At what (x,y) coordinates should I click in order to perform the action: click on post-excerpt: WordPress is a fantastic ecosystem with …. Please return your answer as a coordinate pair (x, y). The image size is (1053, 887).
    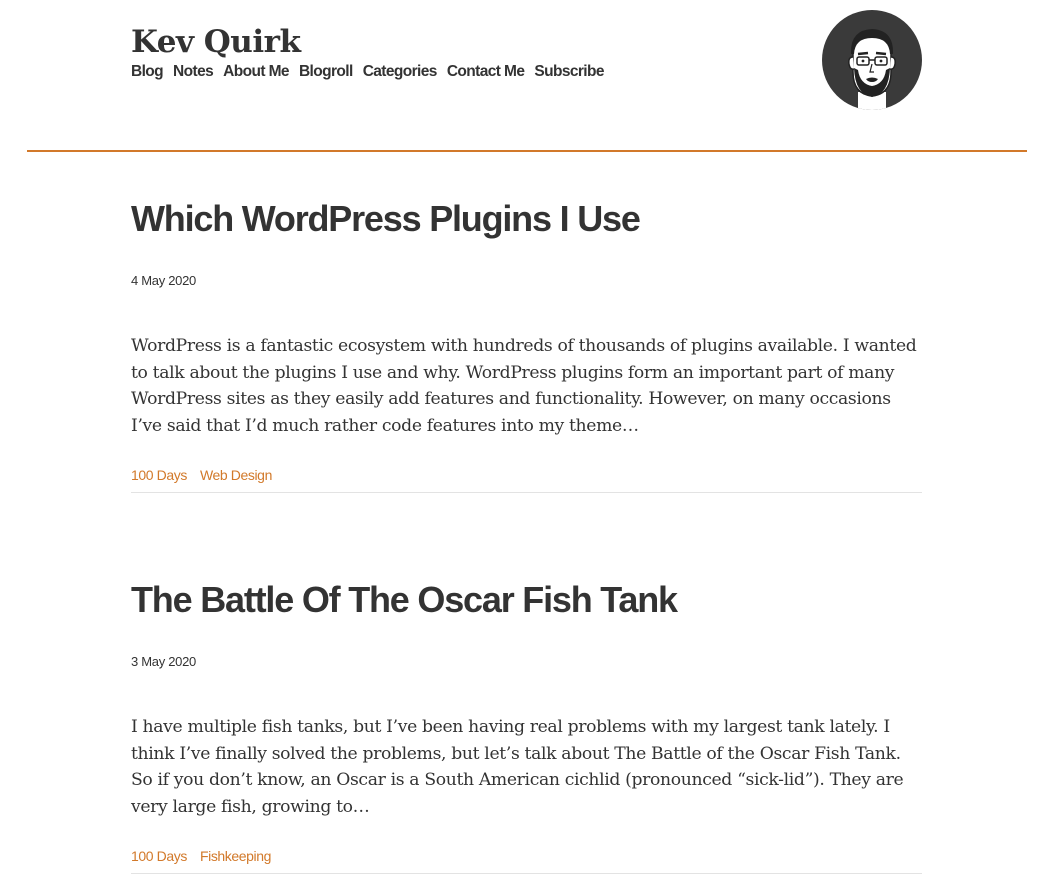
    Looking at the image, I should click on (524, 386).